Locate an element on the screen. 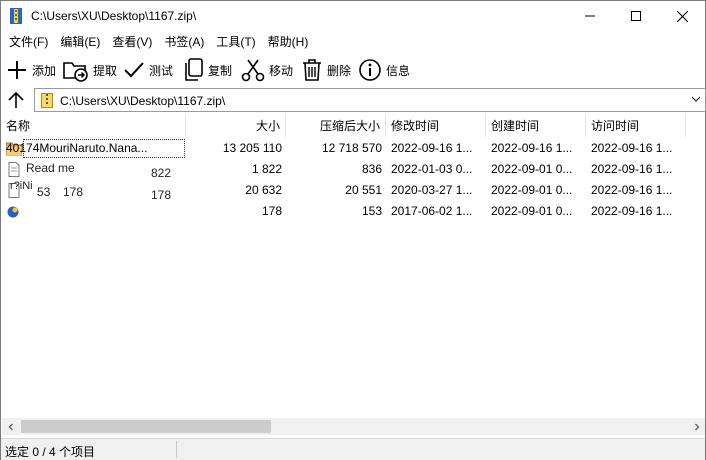 The height and width of the screenshot is (460, 706). ghost-text-value: 53 is located at coordinates (44, 192).